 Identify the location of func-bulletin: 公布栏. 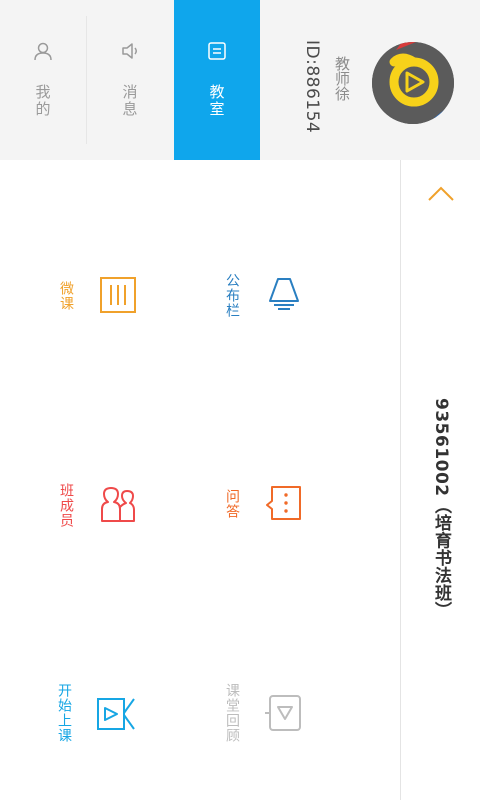
(260, 295).